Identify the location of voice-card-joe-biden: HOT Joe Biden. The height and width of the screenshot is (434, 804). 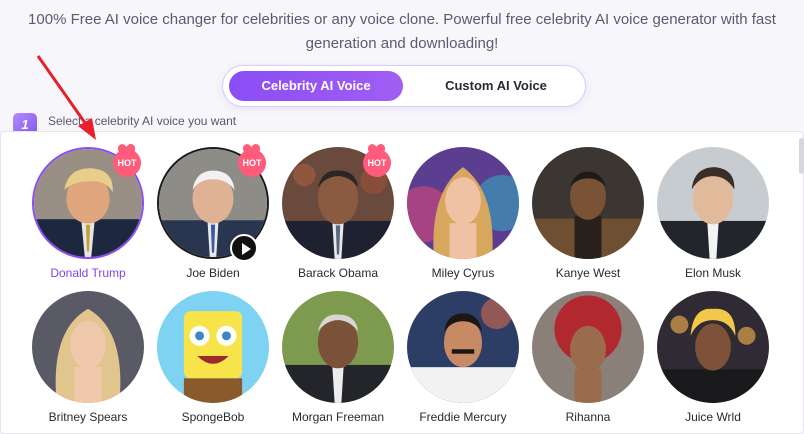
(213, 217).